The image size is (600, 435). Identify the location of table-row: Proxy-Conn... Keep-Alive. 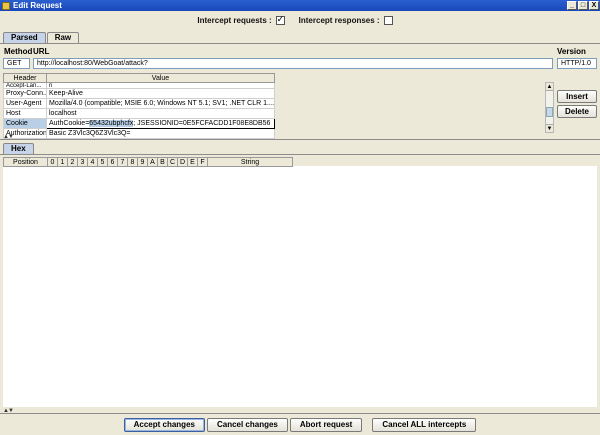
(139, 93).